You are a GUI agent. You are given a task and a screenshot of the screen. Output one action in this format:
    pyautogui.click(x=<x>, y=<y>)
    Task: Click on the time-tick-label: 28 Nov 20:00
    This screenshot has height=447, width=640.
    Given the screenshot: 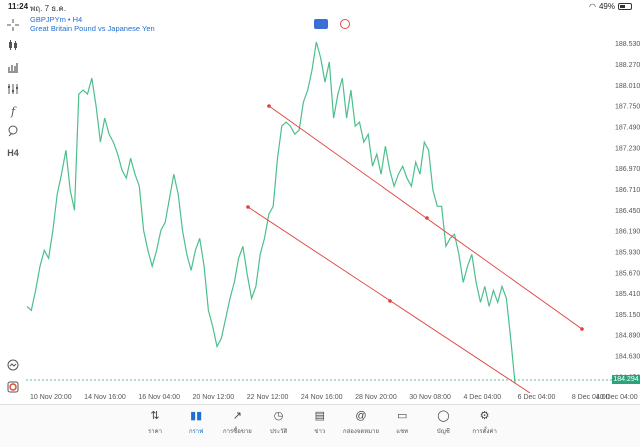 What is the action you would take?
    pyautogui.click(x=376, y=397)
    